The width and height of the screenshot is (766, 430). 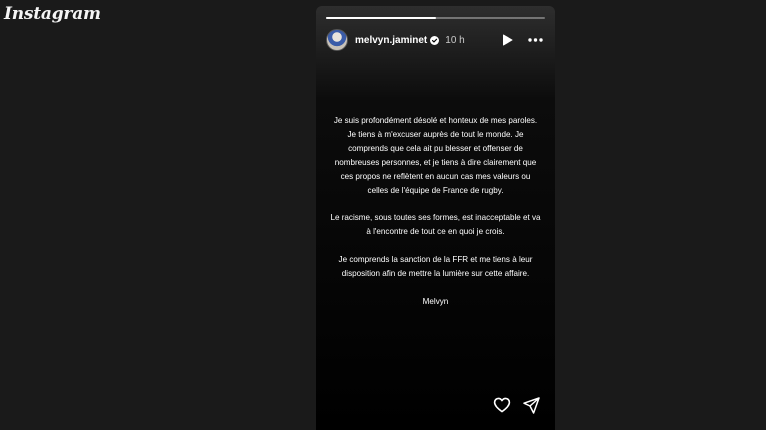 I want to click on story-progress-bar, so click(x=435, y=18).